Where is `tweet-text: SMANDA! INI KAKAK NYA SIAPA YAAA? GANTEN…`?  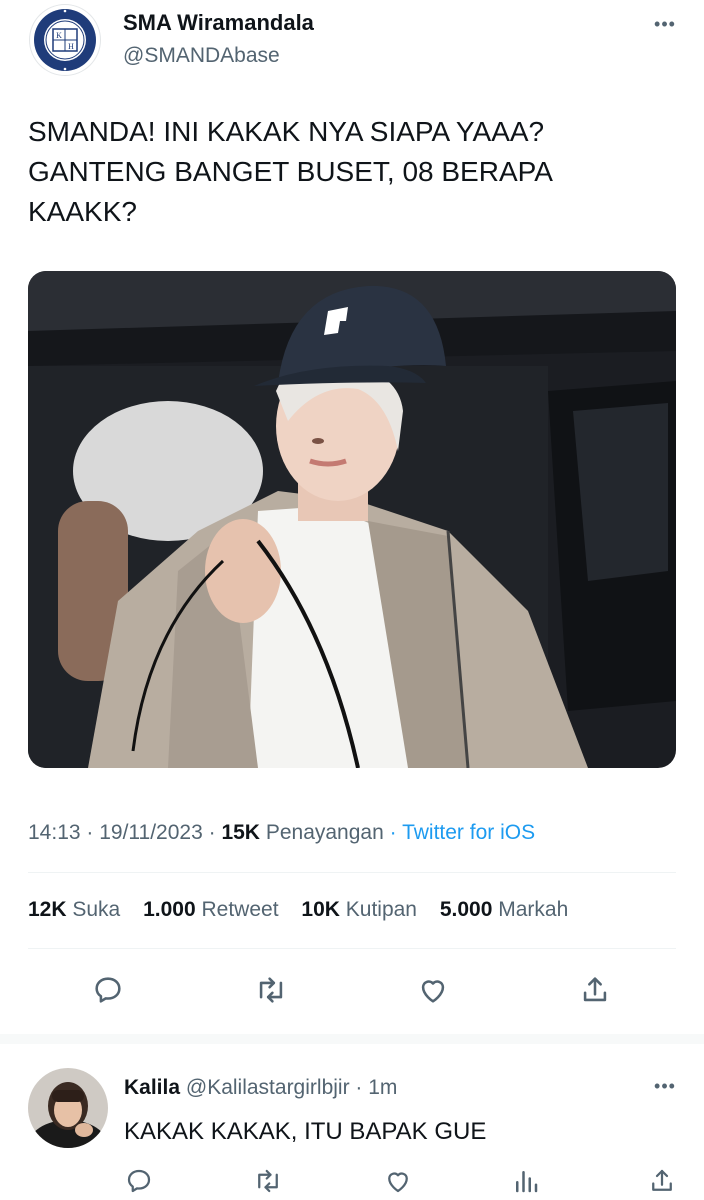 tweet-text: SMANDA! INI KAKAK NYA SIAPA YAAA? GANTEN… is located at coordinates (290, 171).